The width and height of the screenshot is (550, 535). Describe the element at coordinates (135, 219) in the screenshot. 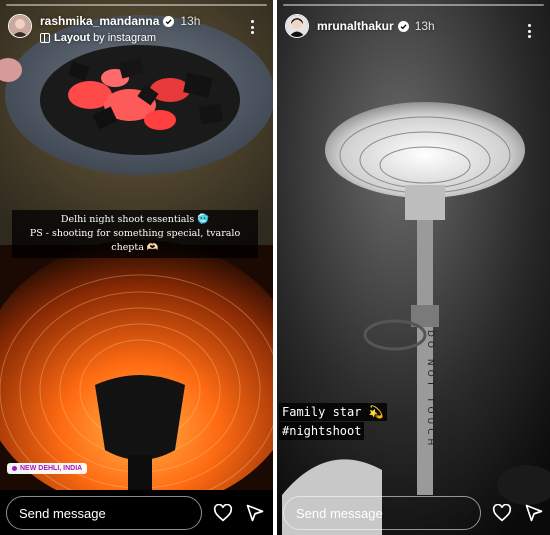

I see `caption-line-1: Delhi night shoot essentials 🥶` at that location.